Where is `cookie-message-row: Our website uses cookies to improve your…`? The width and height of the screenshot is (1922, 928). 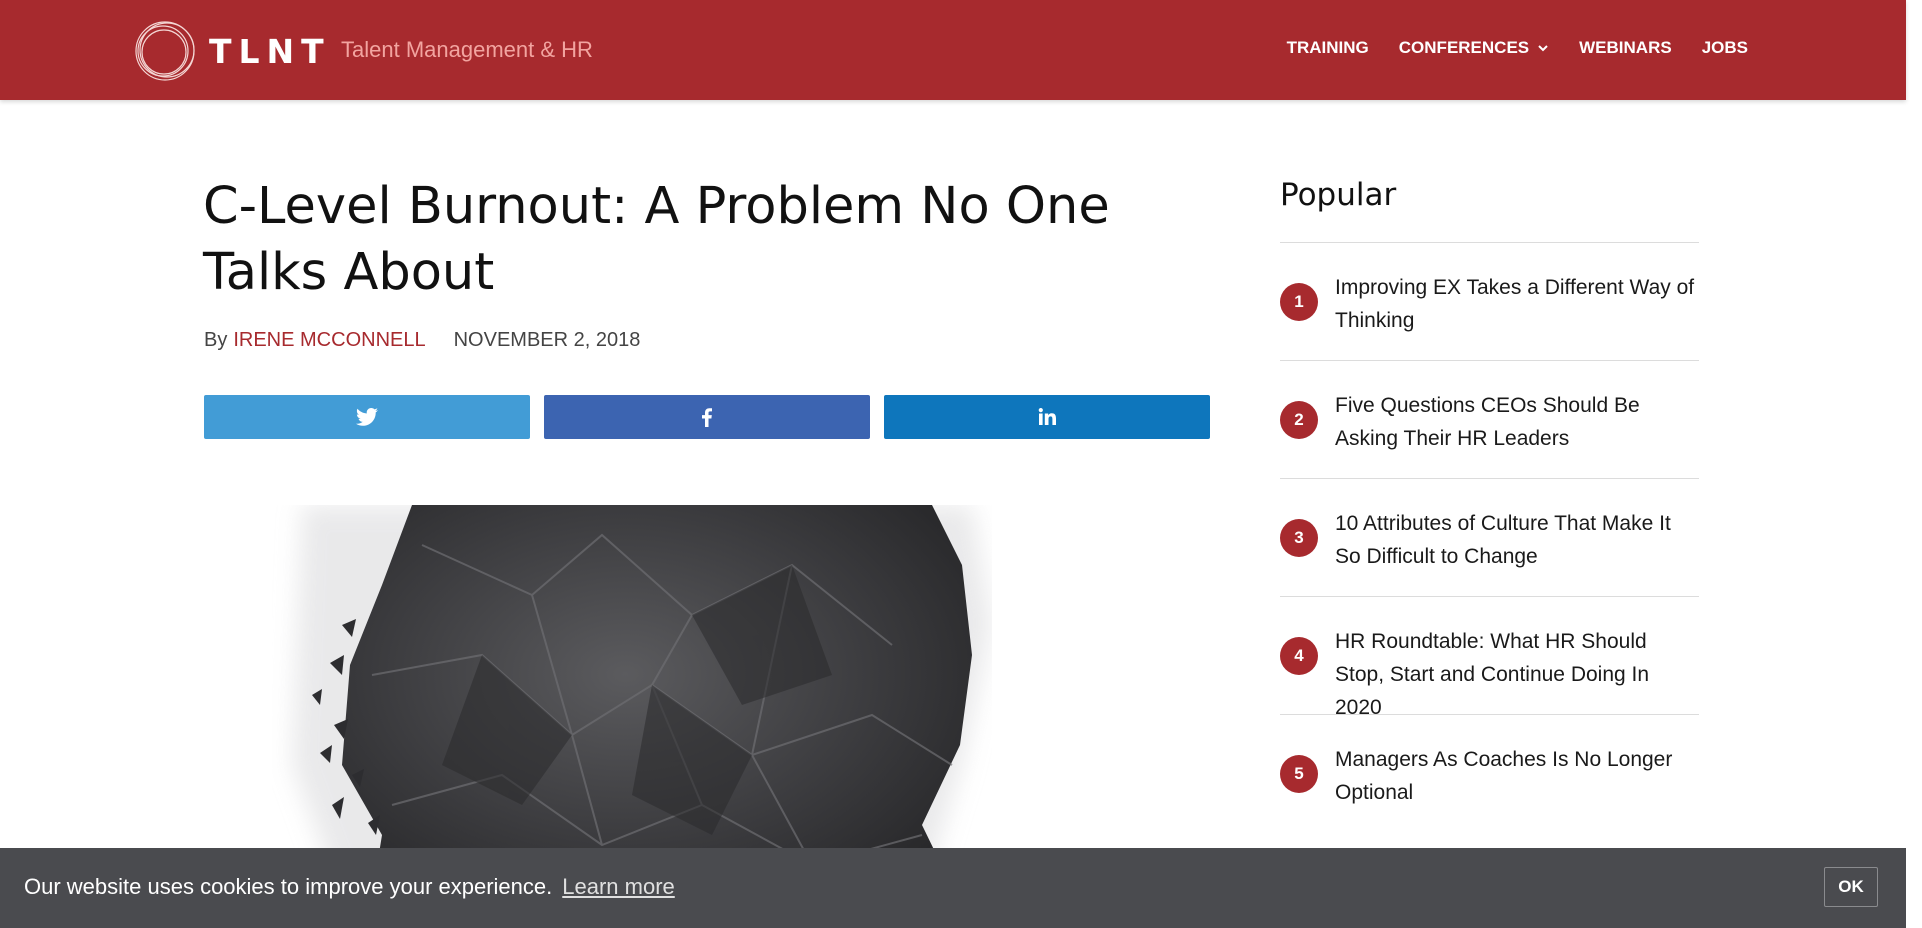
cookie-message-row: Our website uses cookies to improve your… is located at coordinates (349, 887).